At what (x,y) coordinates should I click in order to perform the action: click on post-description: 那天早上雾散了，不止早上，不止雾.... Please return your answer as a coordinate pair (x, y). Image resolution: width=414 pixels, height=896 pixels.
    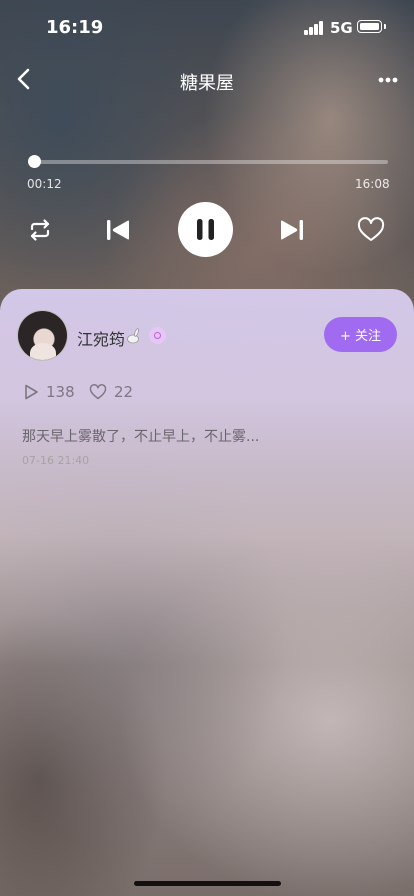
    Looking at the image, I should click on (140, 436).